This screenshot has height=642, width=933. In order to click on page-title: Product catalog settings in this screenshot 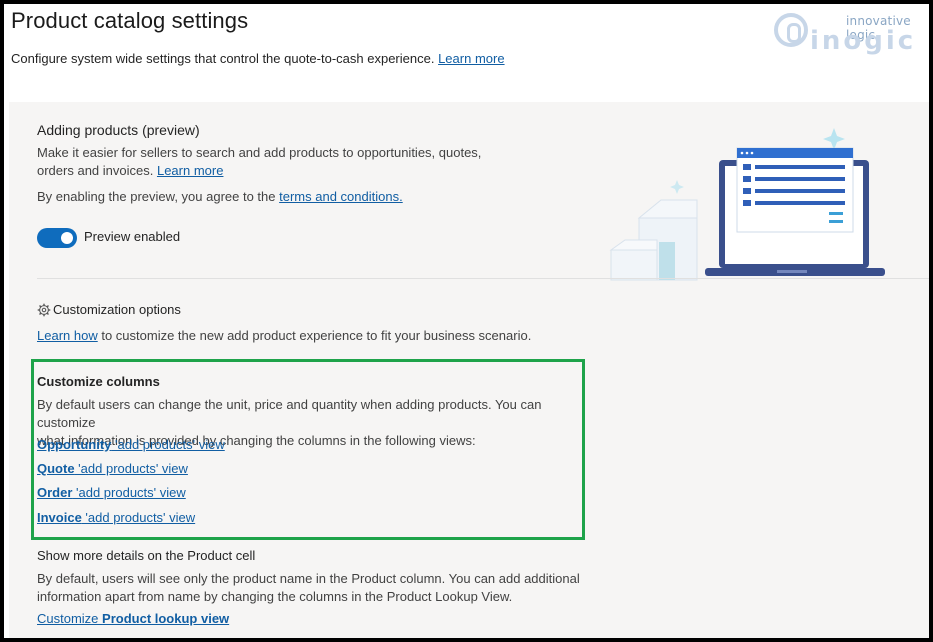, I will do `click(130, 20)`.